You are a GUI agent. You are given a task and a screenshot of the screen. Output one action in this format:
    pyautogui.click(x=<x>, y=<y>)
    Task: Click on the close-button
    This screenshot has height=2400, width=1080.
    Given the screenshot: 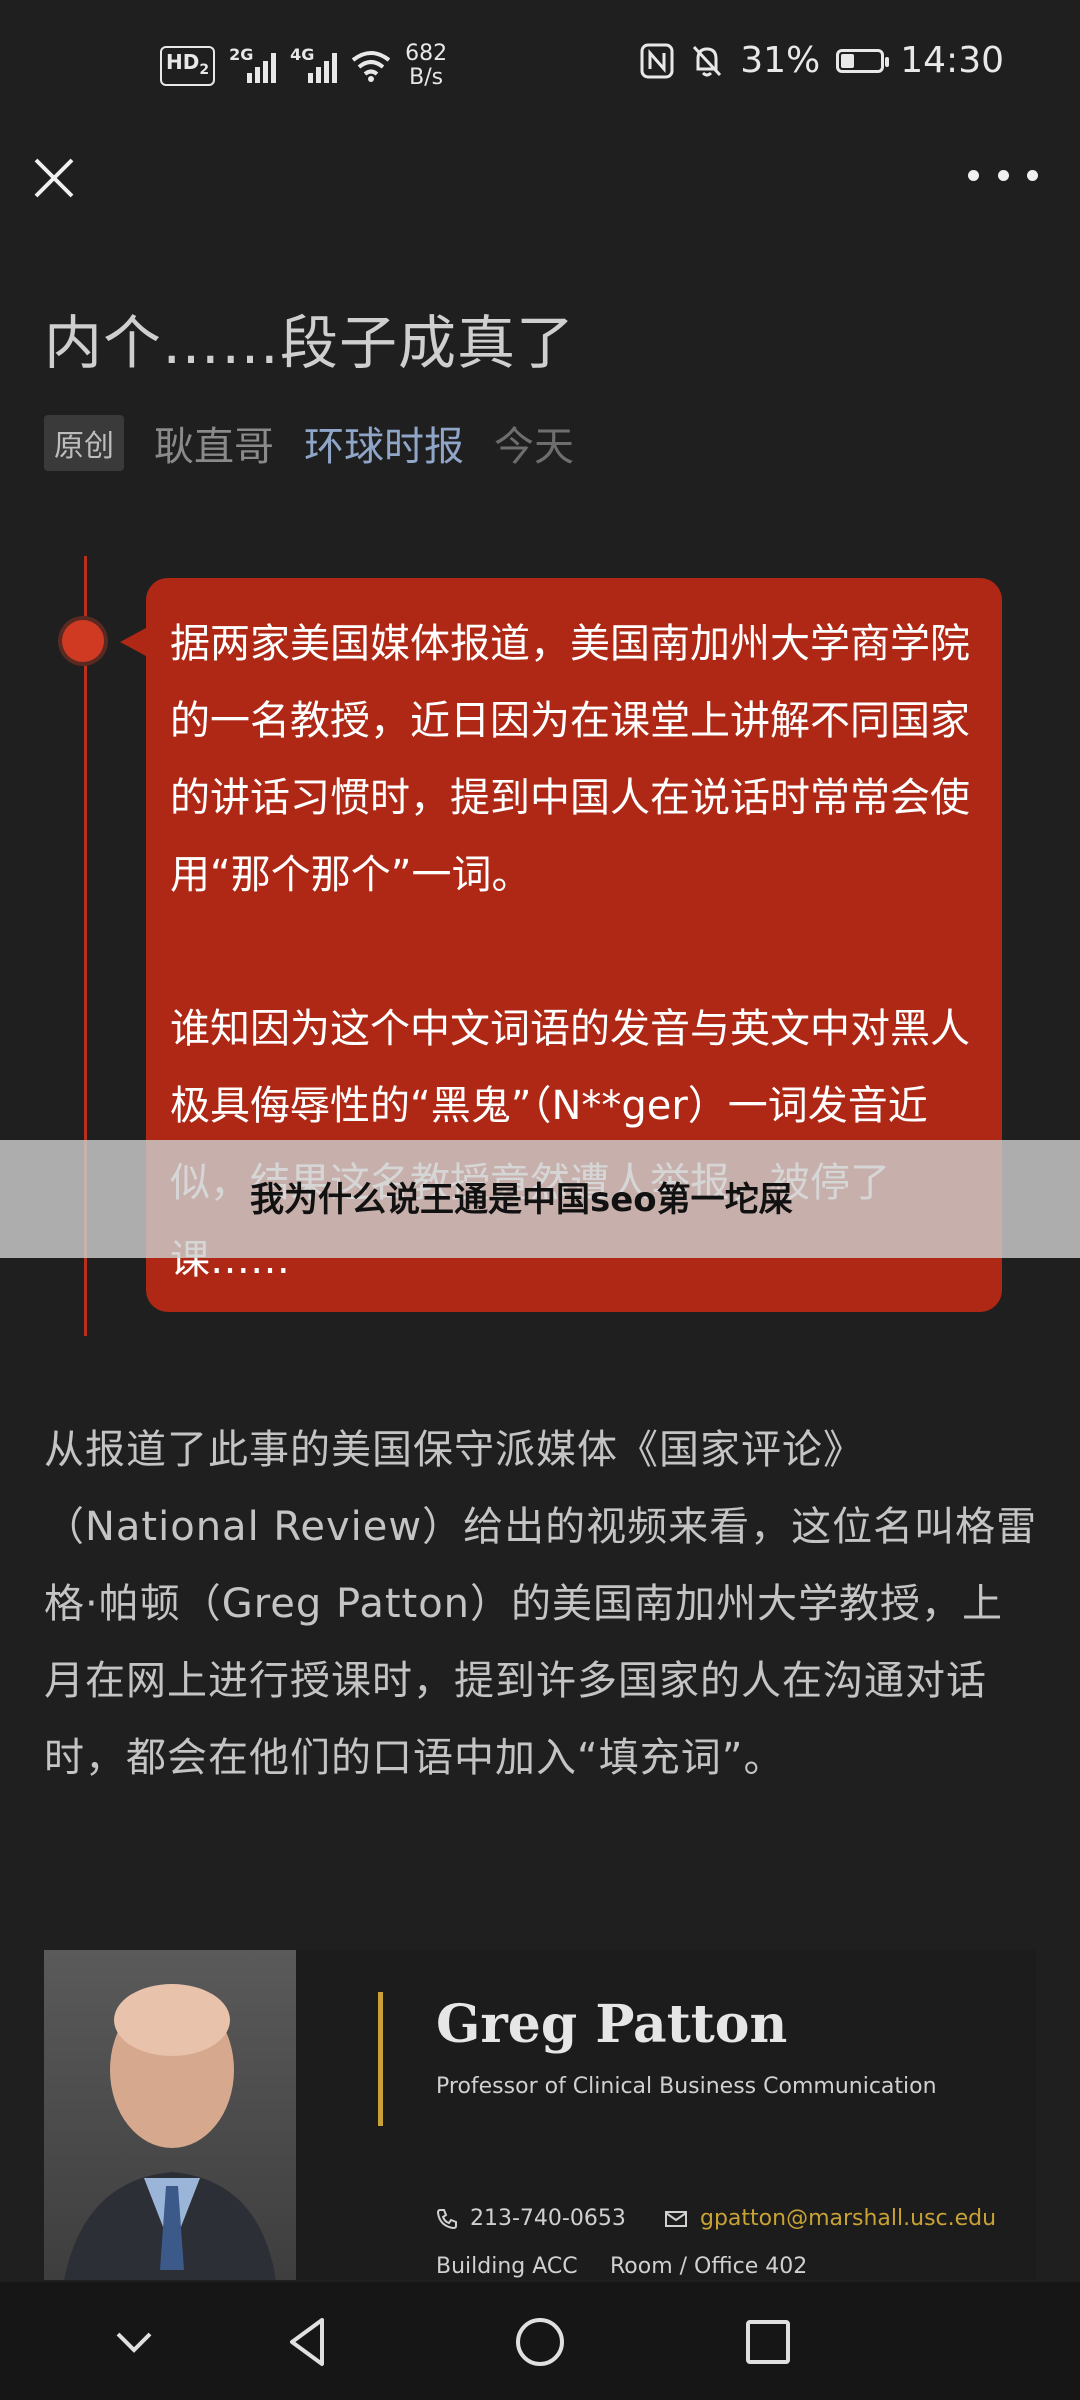 What is the action you would take?
    pyautogui.click(x=54, y=178)
    